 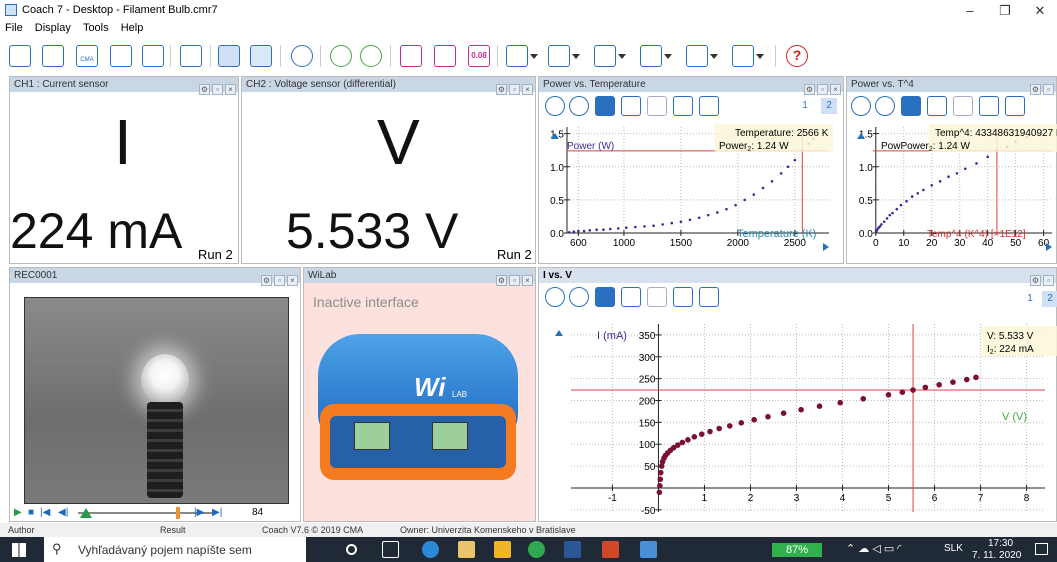 I want to click on analysis-icon, so click(x=522, y=56).